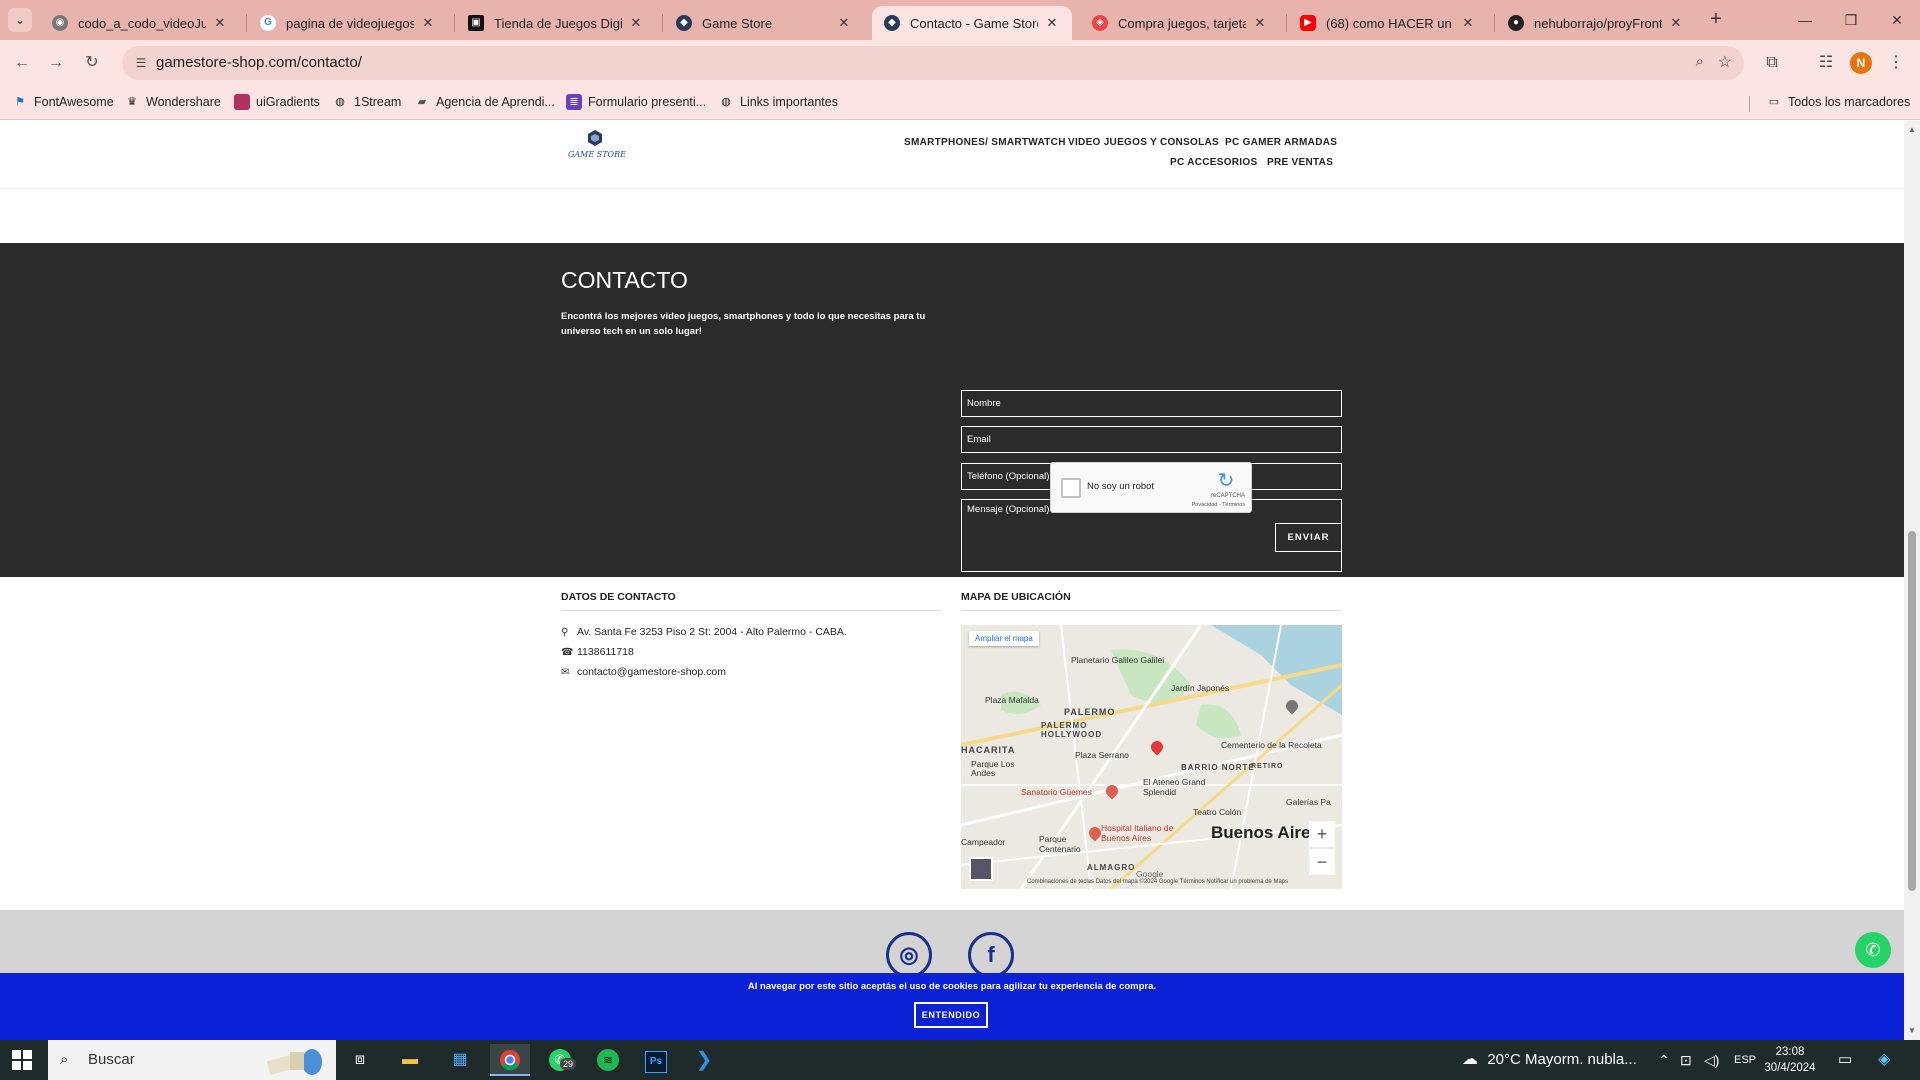  Describe the element at coordinates (1716, 20) in the screenshot. I see `new-tab-button: +` at that location.